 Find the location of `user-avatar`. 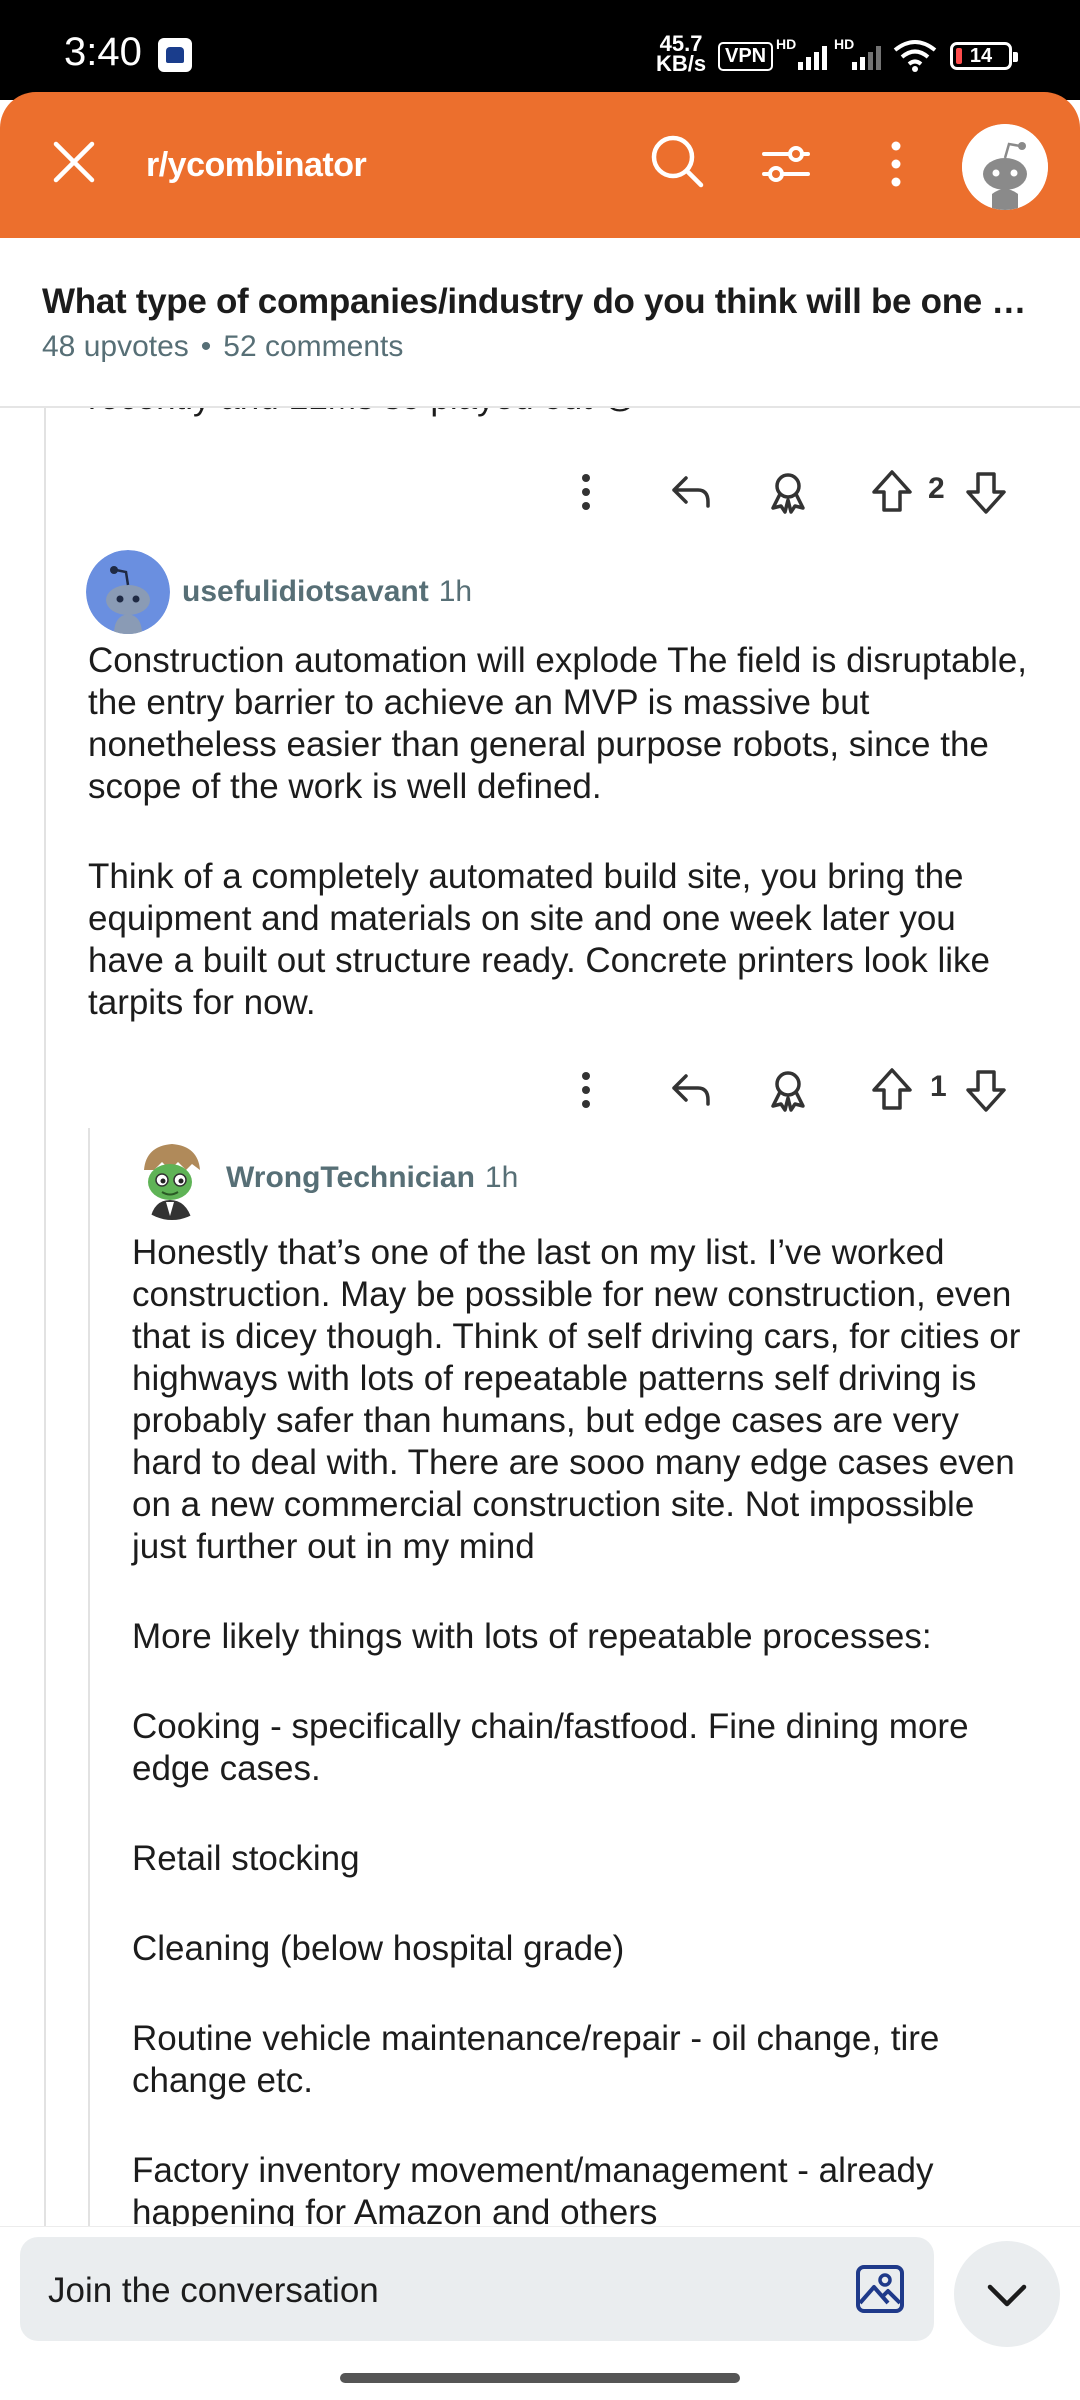

user-avatar is located at coordinates (1005, 167).